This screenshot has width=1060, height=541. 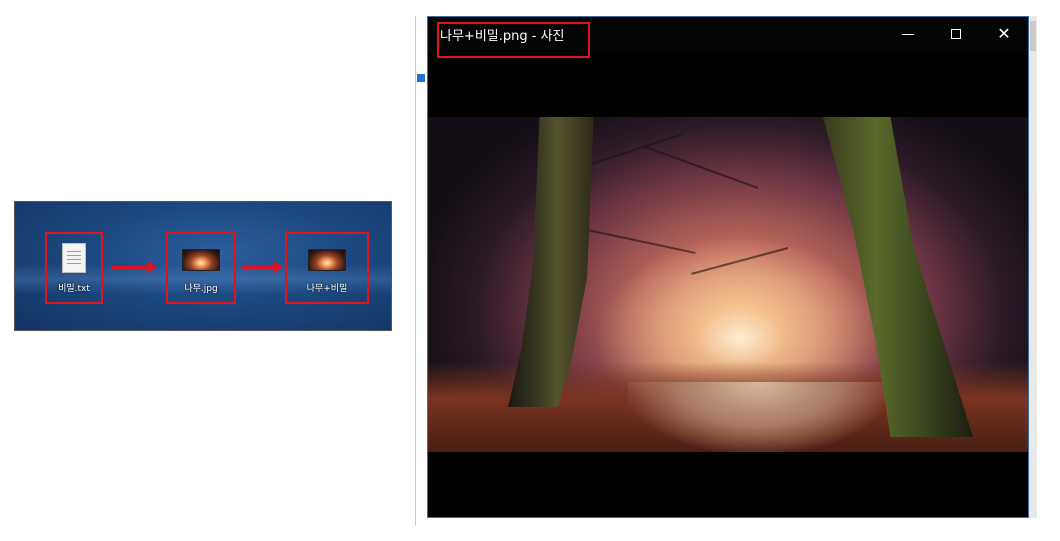 I want to click on maximize-icon, so click(x=956, y=34).